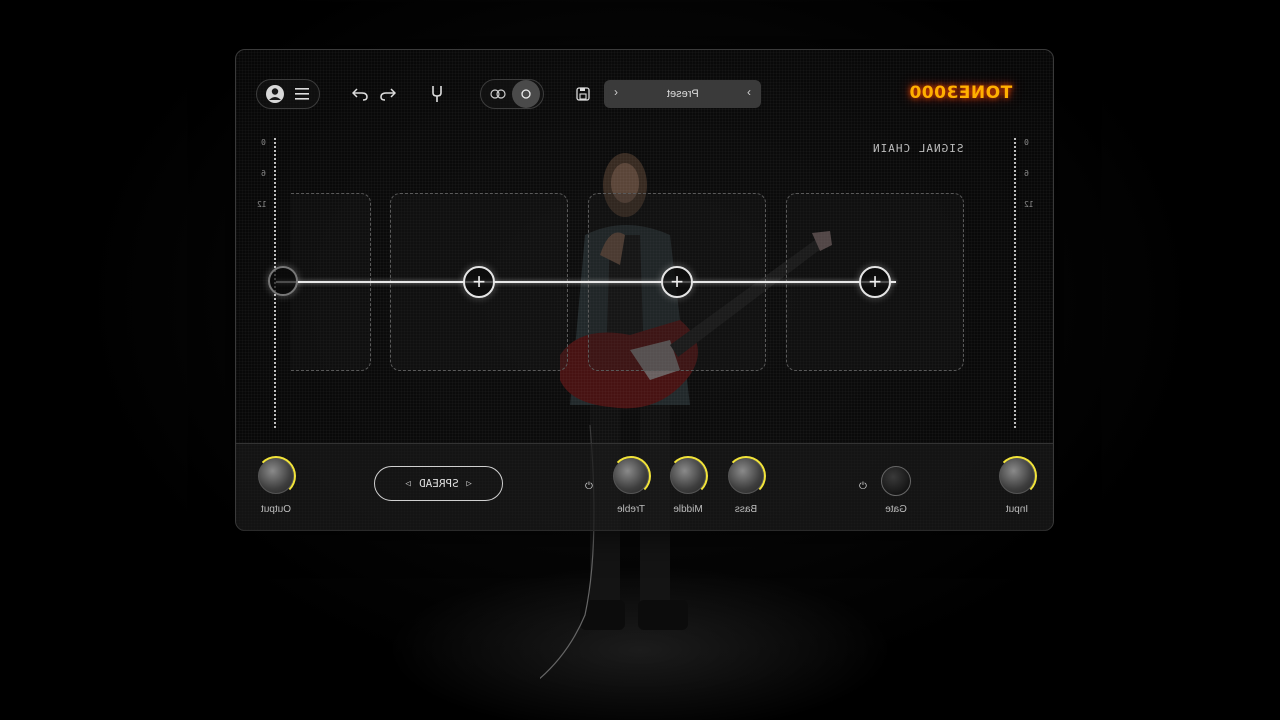 This screenshot has width=1280, height=720. What do you see at coordinates (302, 94) in the screenshot?
I see `hamburger-icon` at bounding box center [302, 94].